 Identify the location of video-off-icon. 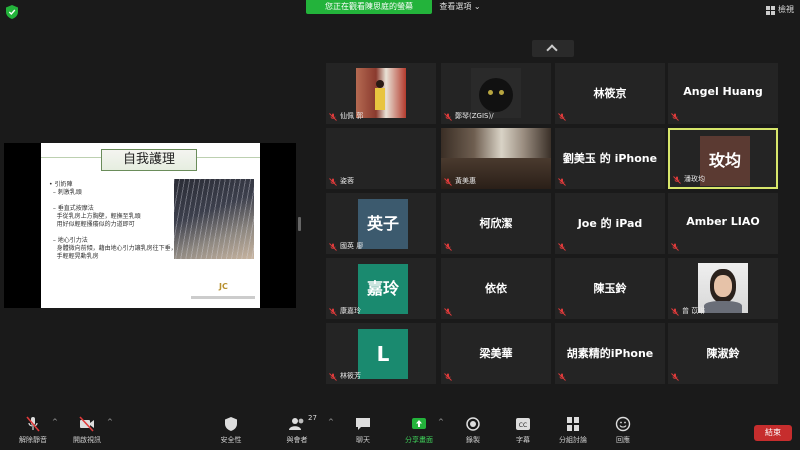
(86, 424).